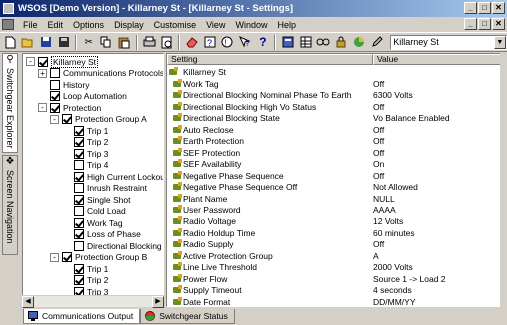 Image resolution: width=507 pixels, height=325 pixels. I want to click on open-icon, so click(28, 42).